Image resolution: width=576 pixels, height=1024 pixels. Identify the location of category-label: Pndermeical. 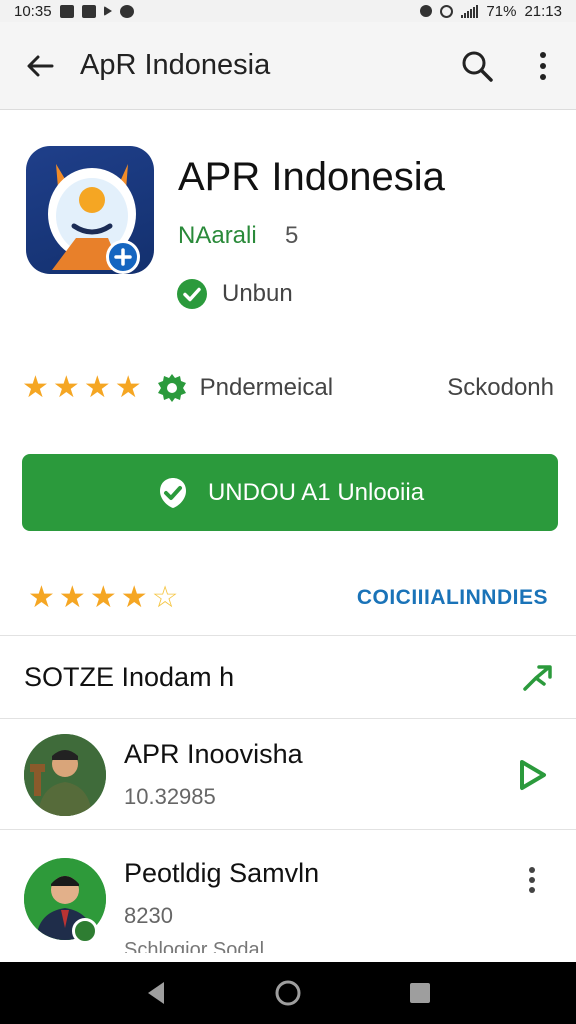
(266, 387).